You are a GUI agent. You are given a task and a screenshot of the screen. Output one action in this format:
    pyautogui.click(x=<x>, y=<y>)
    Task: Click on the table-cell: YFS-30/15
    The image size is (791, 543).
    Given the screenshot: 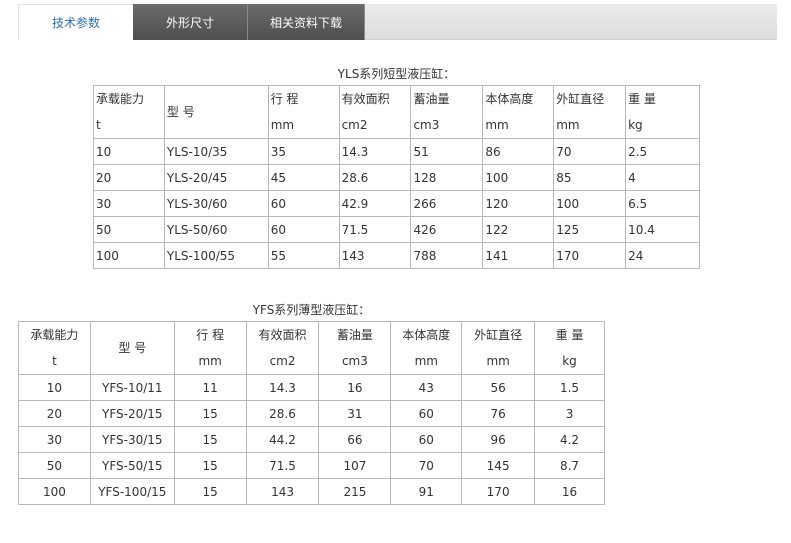 What is the action you would take?
    pyautogui.click(x=132, y=439)
    